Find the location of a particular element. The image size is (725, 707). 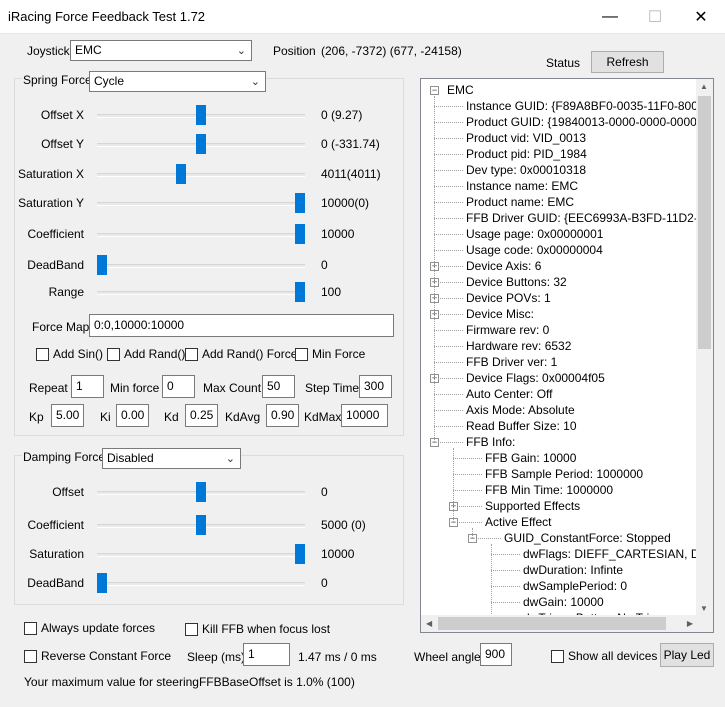

spring-saturation-y-slider-thumb is located at coordinates (300, 203).